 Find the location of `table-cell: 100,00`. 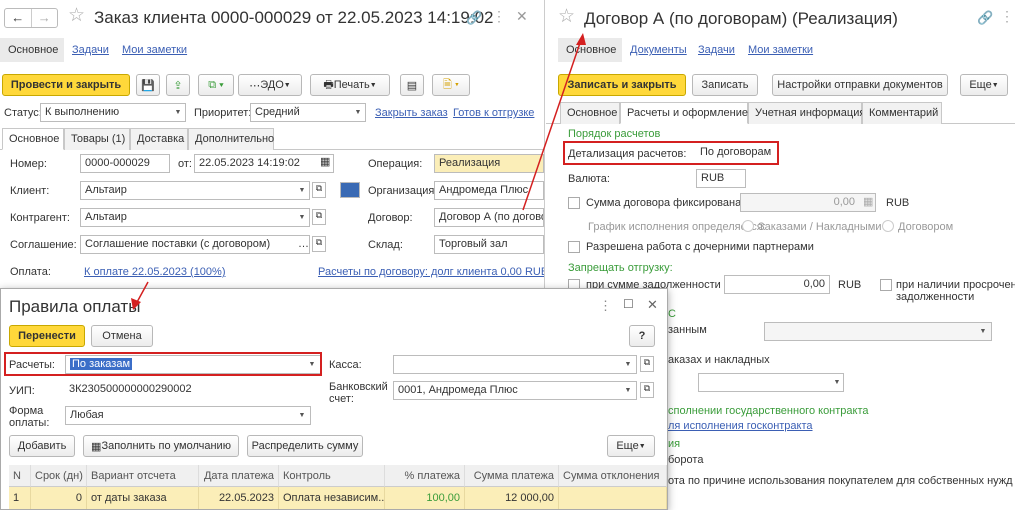

table-cell: 100,00 is located at coordinates (425, 498).